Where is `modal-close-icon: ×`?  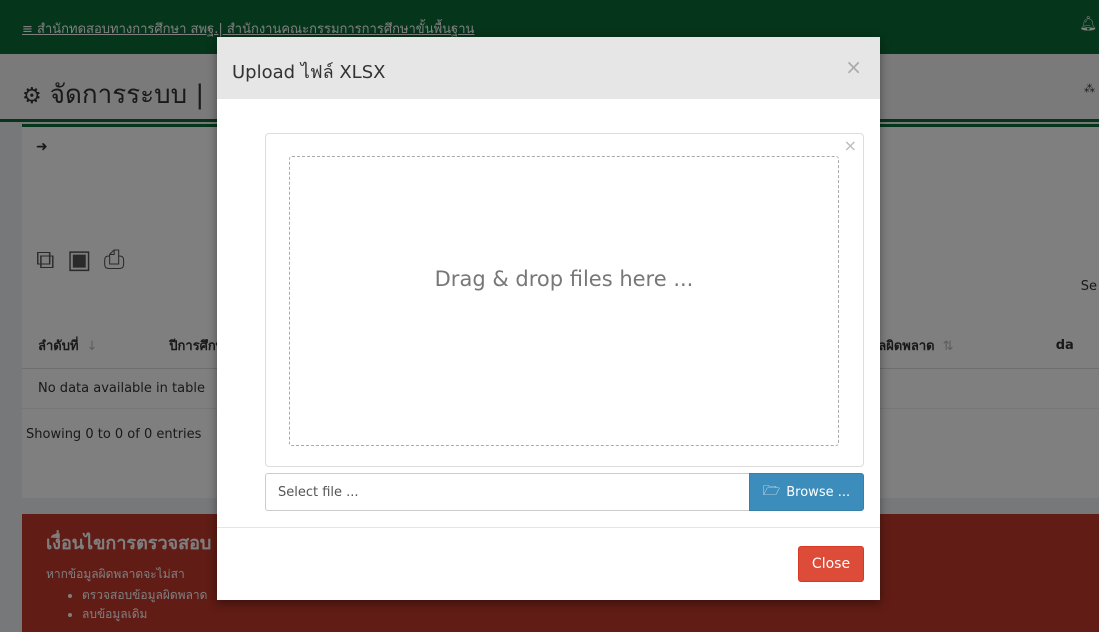
modal-close-icon: × is located at coordinates (853, 67).